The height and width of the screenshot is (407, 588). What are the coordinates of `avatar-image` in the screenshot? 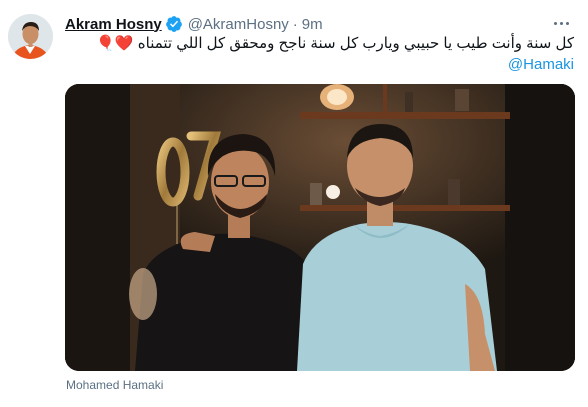 It's located at (30, 36).